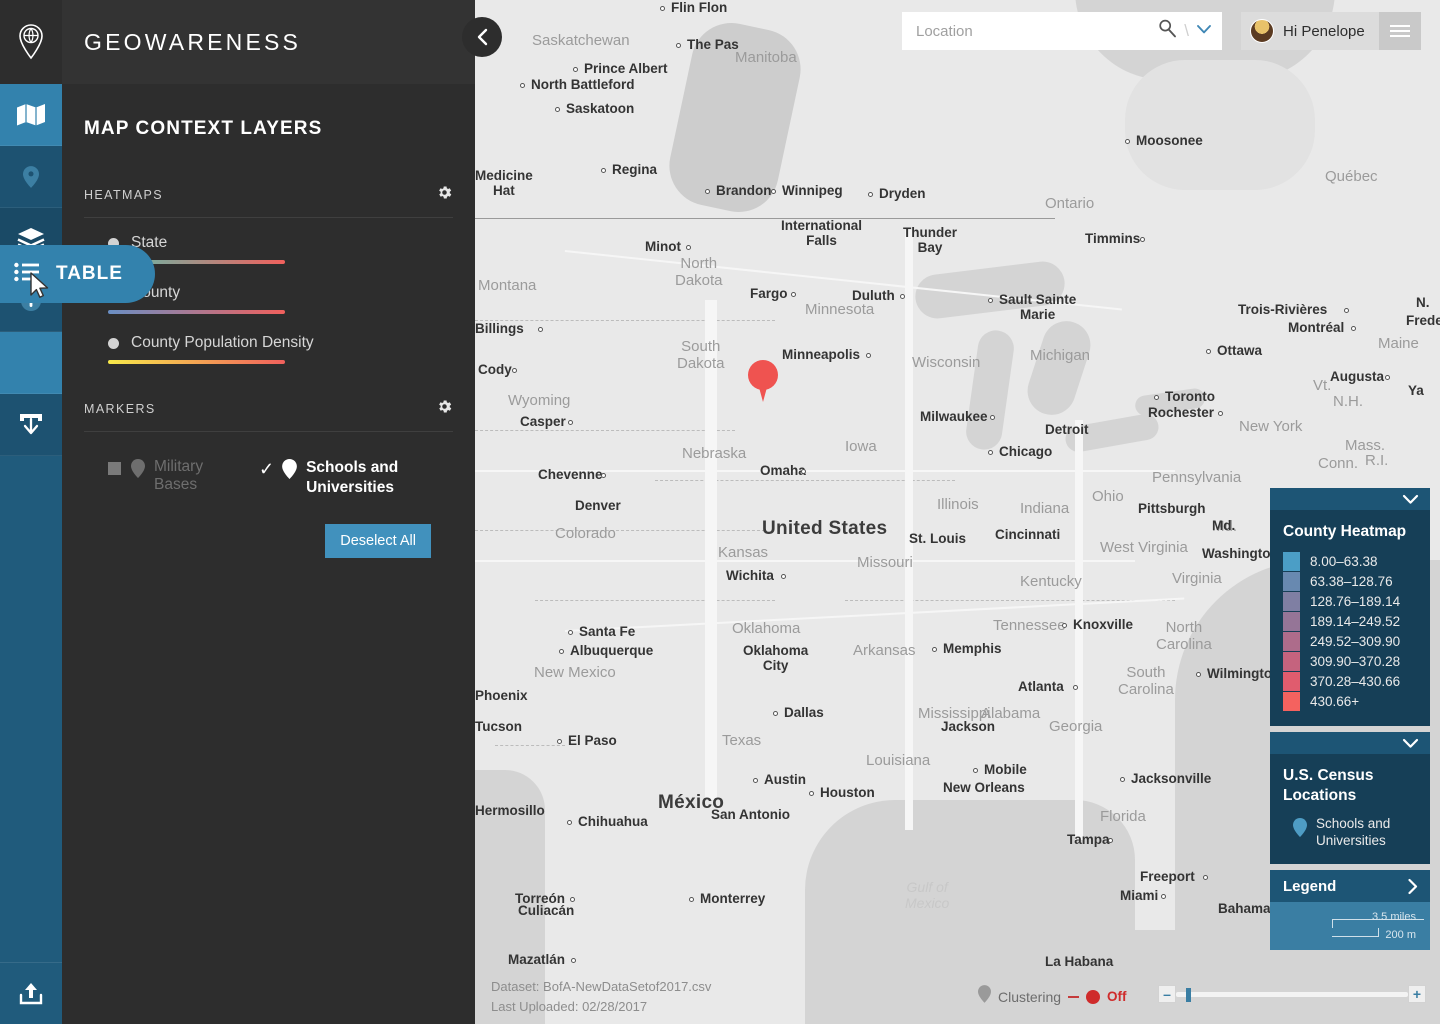 Image resolution: width=1440 pixels, height=1024 pixels. What do you see at coordinates (1240, 350) in the screenshot?
I see `map-city-label: Ottawa` at bounding box center [1240, 350].